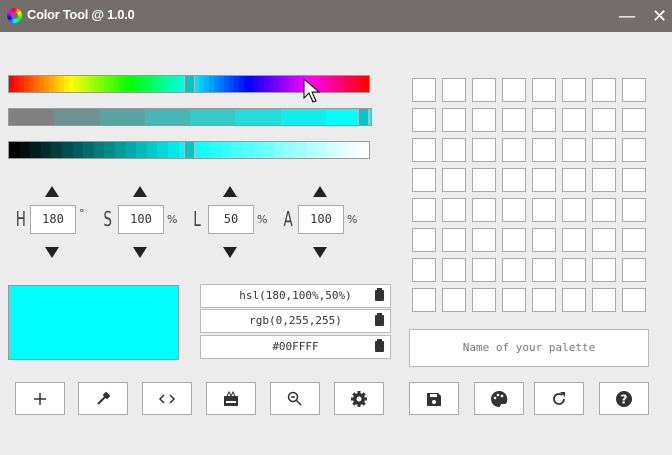  Describe the element at coordinates (295, 347) in the screenshot. I see `hex-code: #00FFFF` at that location.